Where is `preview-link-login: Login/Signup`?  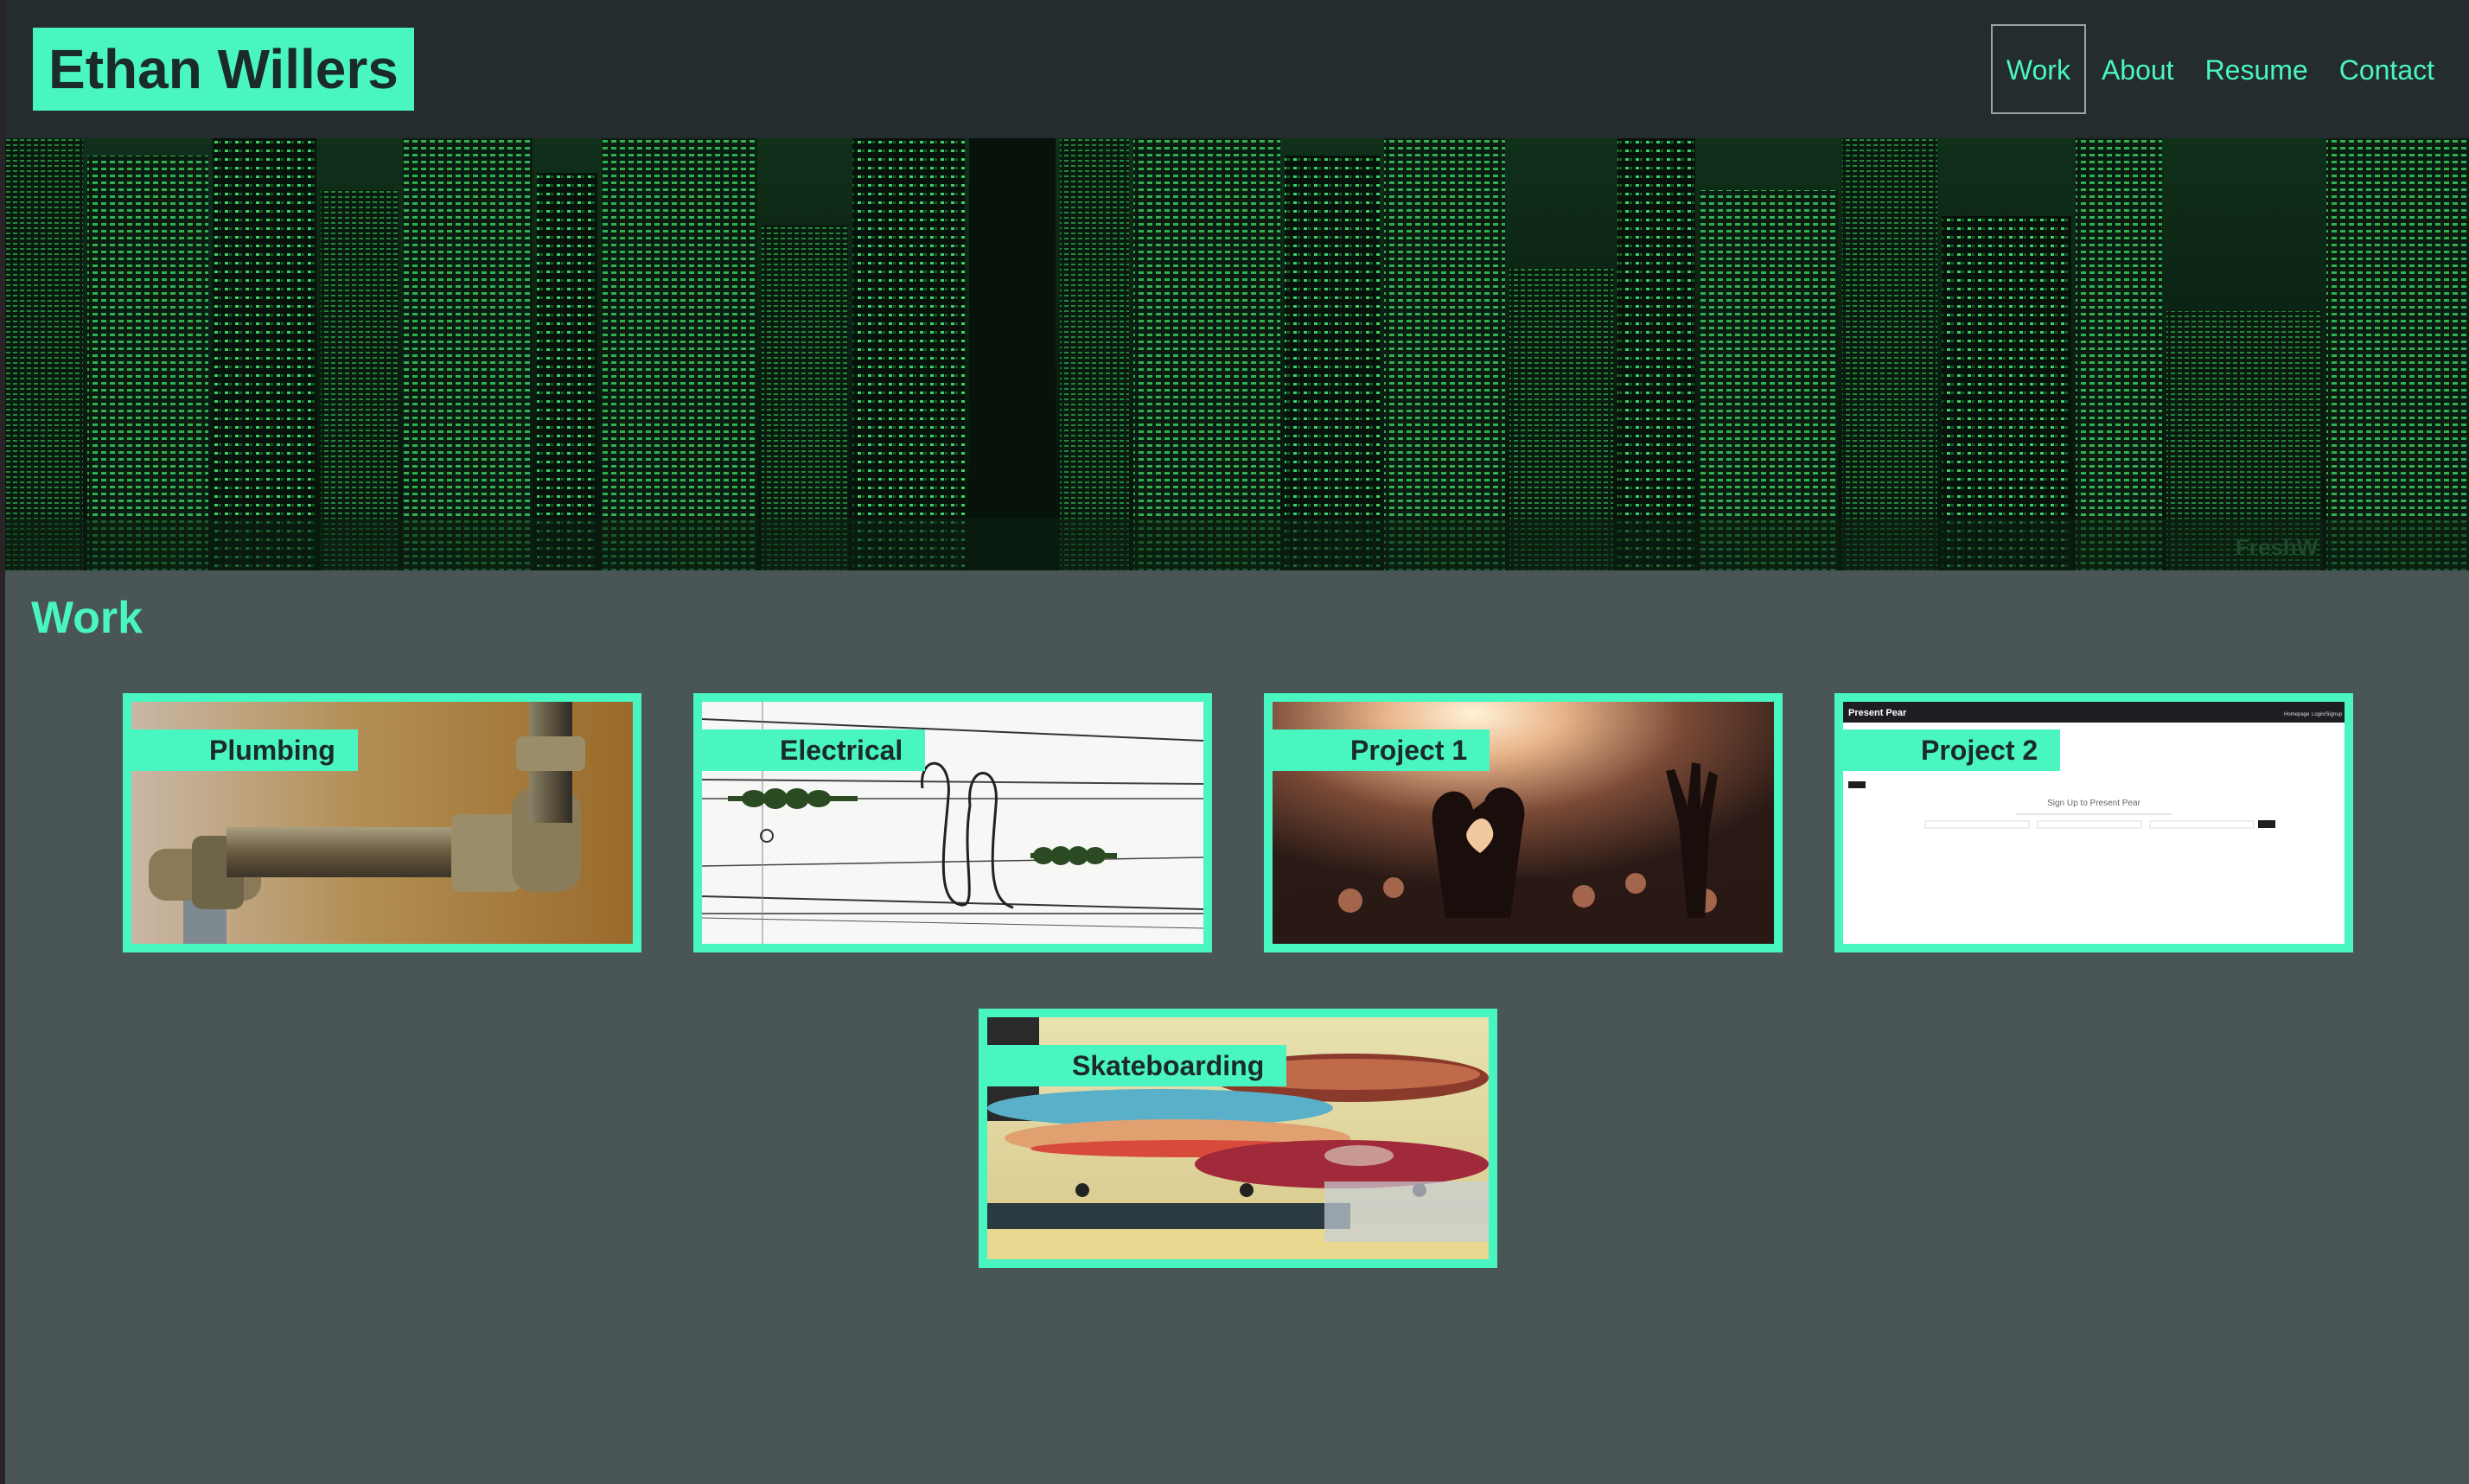 preview-link-login: Login/Signup is located at coordinates (2327, 715).